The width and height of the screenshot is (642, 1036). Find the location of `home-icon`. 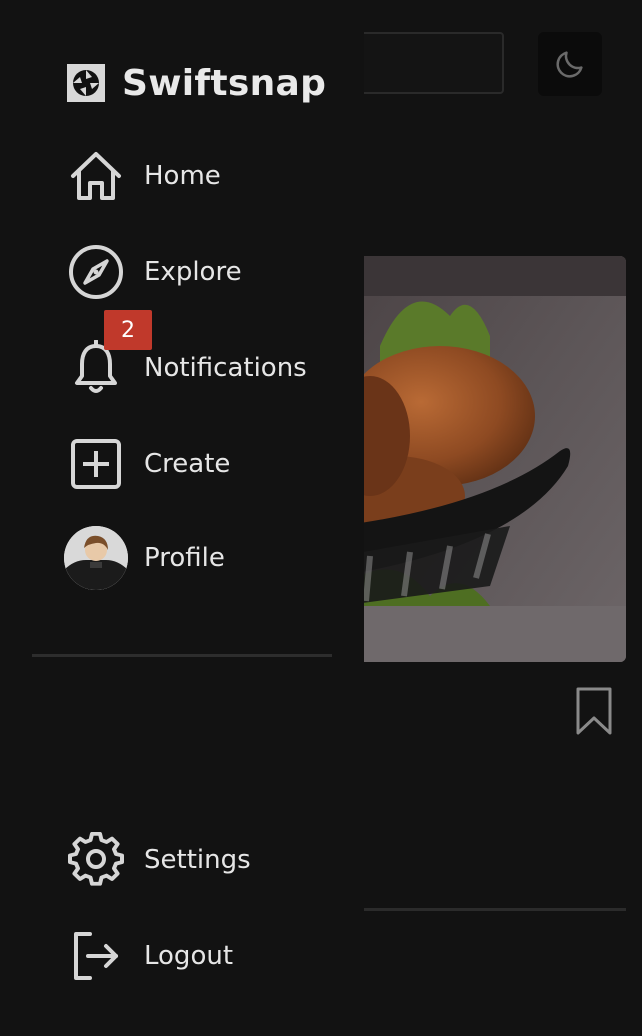

home-icon is located at coordinates (96, 176).